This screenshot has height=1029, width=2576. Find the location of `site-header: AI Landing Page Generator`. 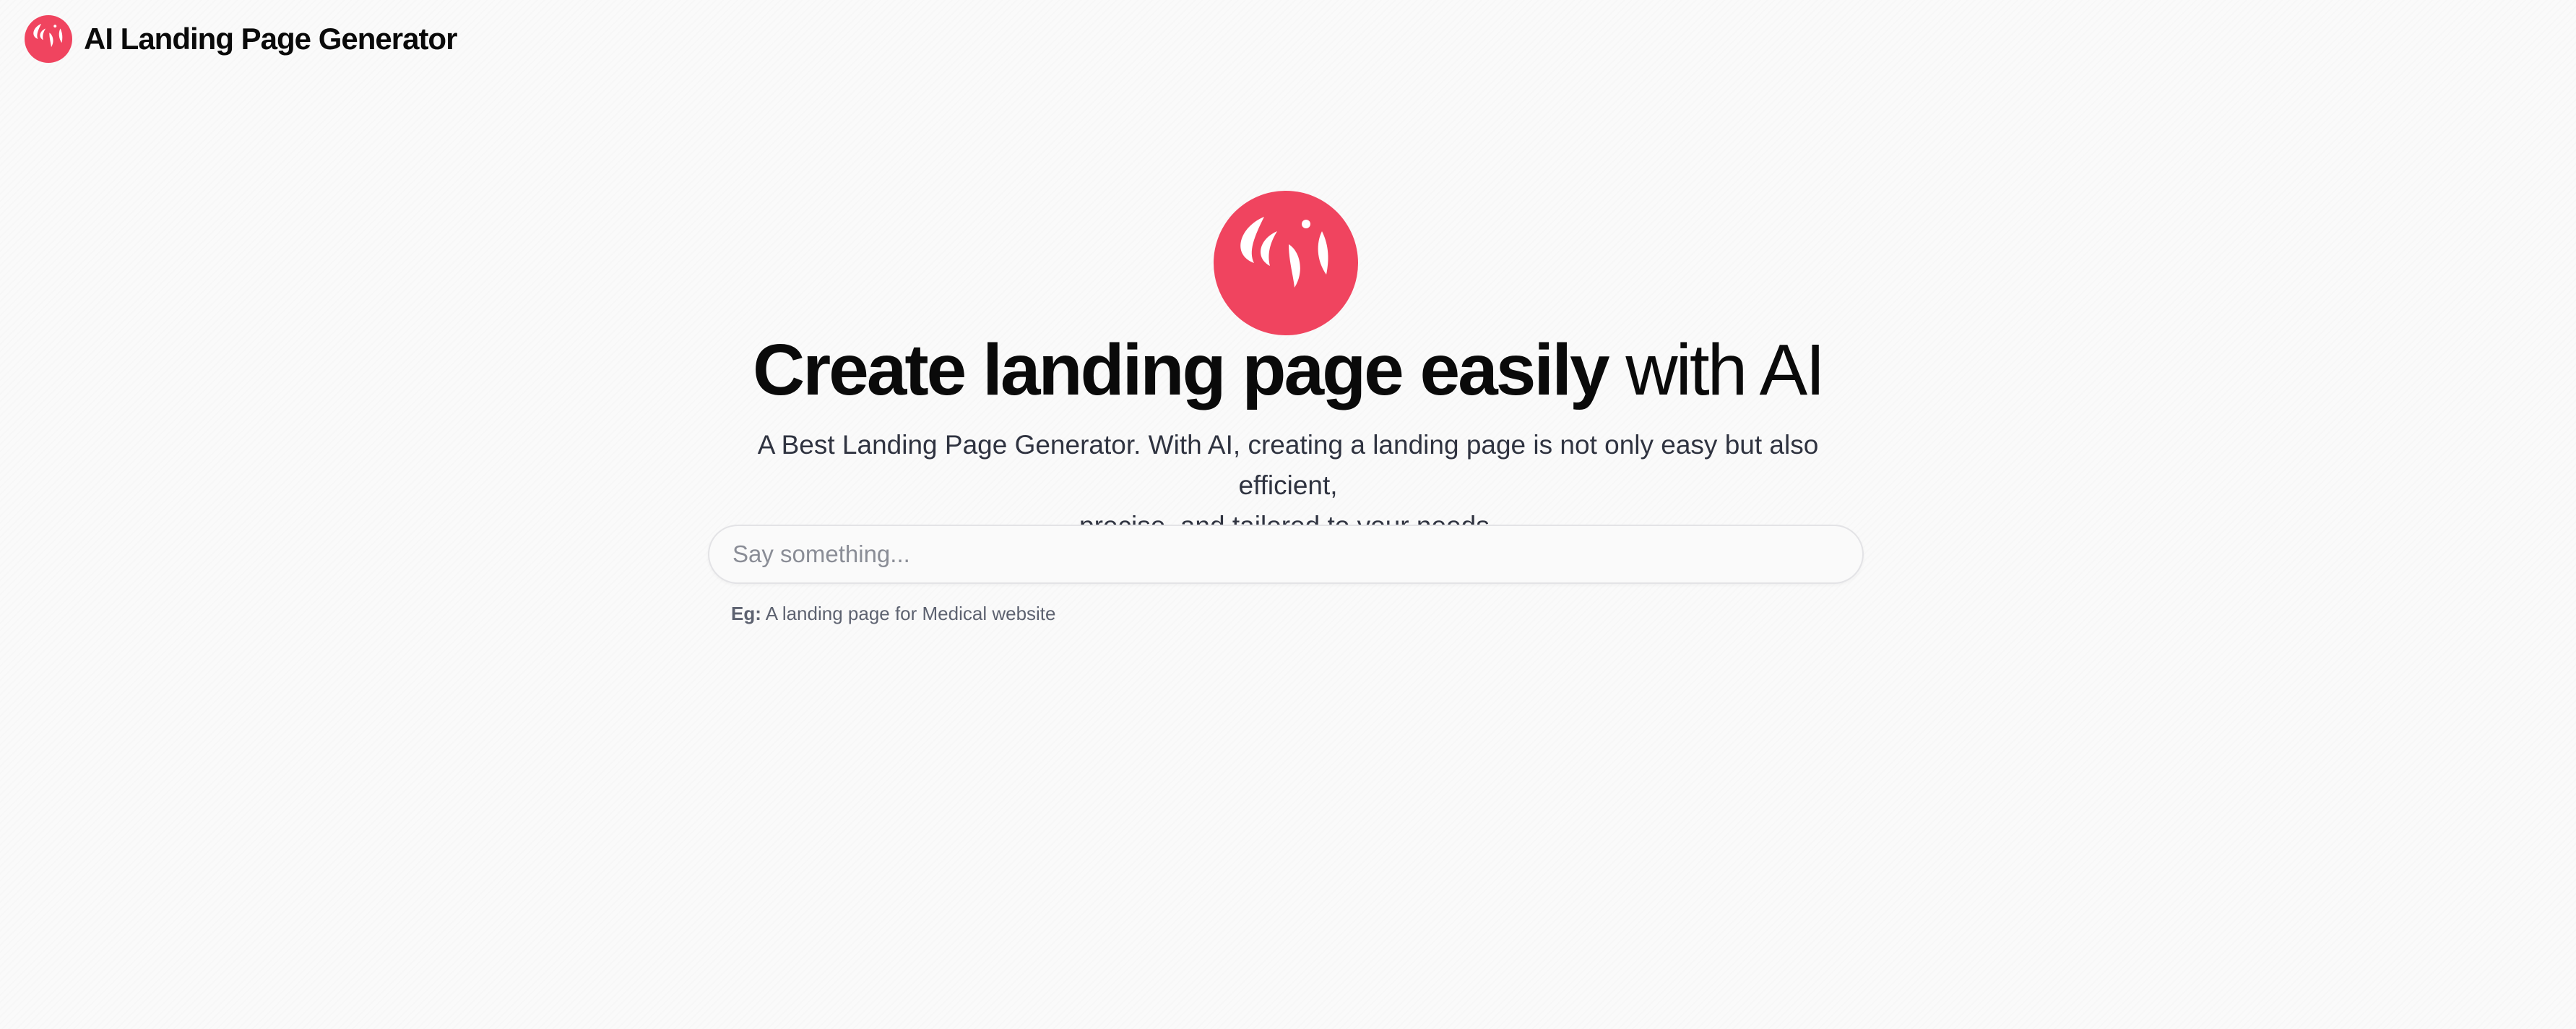

site-header: AI Landing Page Generator is located at coordinates (241, 39).